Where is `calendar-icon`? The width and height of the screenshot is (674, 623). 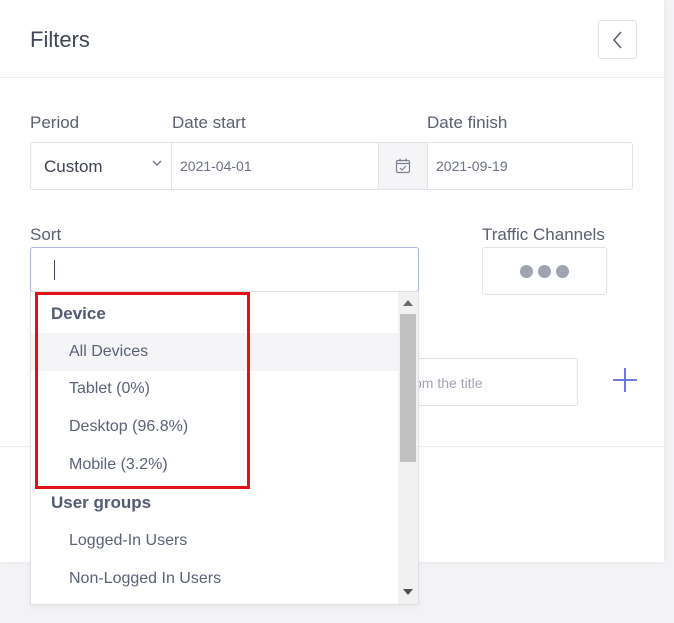 calendar-icon is located at coordinates (403, 166).